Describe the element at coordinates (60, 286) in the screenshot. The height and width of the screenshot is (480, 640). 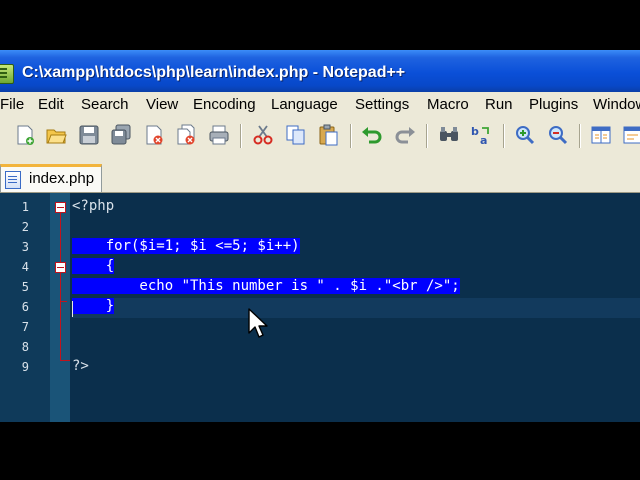
I see `fold-line-php-block` at that location.